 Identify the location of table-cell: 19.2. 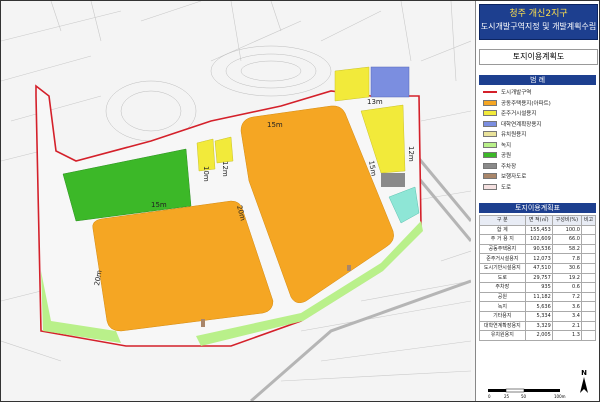
(566, 278).